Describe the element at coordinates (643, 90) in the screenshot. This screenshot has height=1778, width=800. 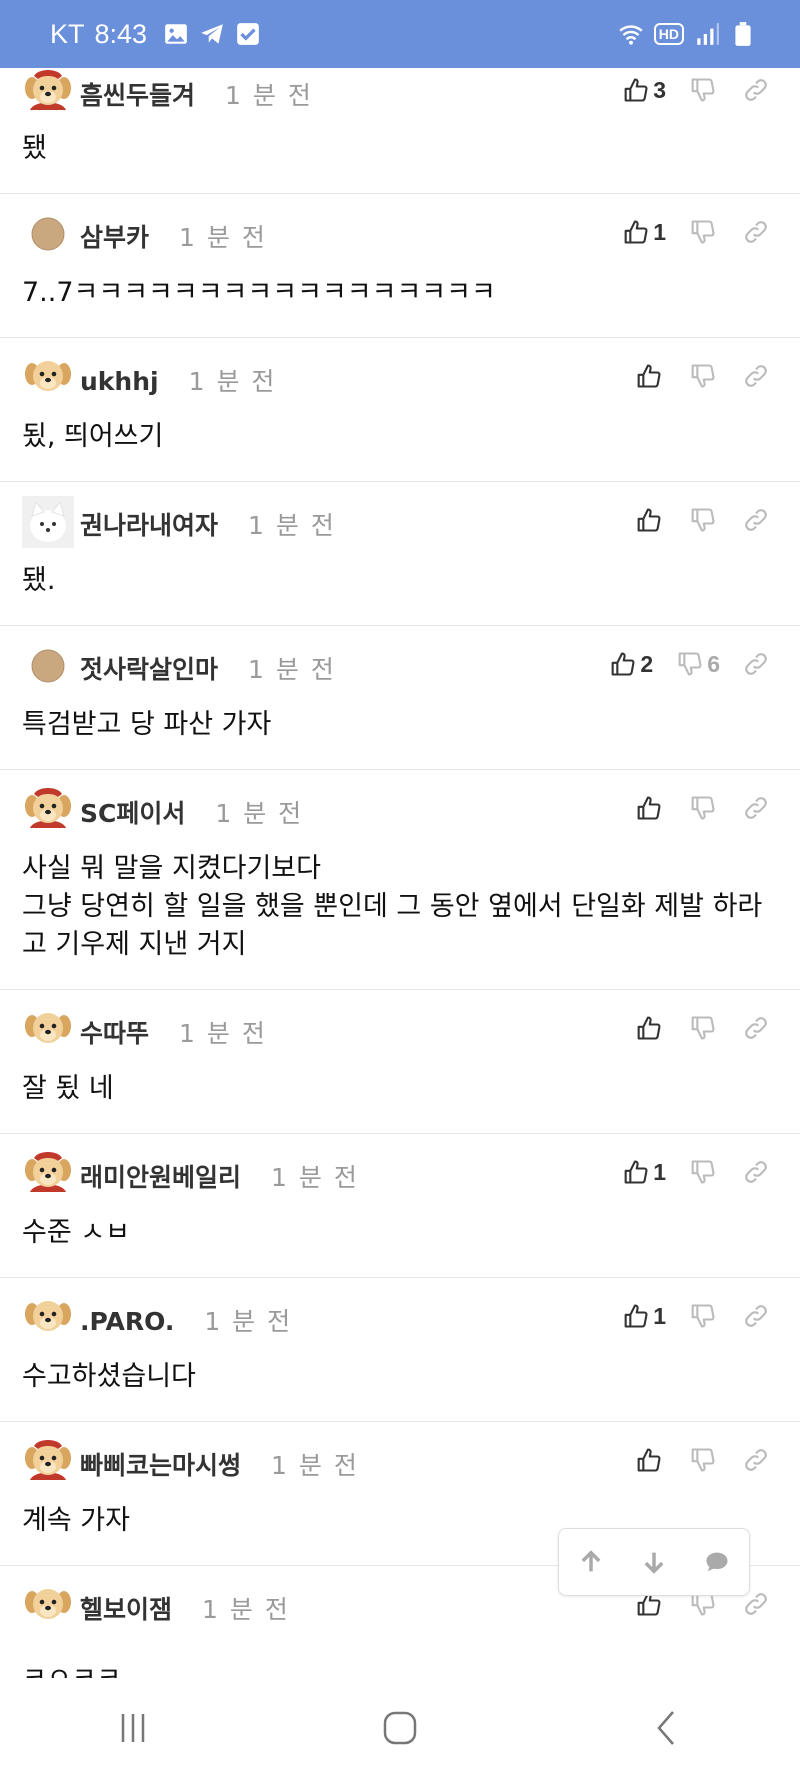
I see `upvote-button: 3` at that location.